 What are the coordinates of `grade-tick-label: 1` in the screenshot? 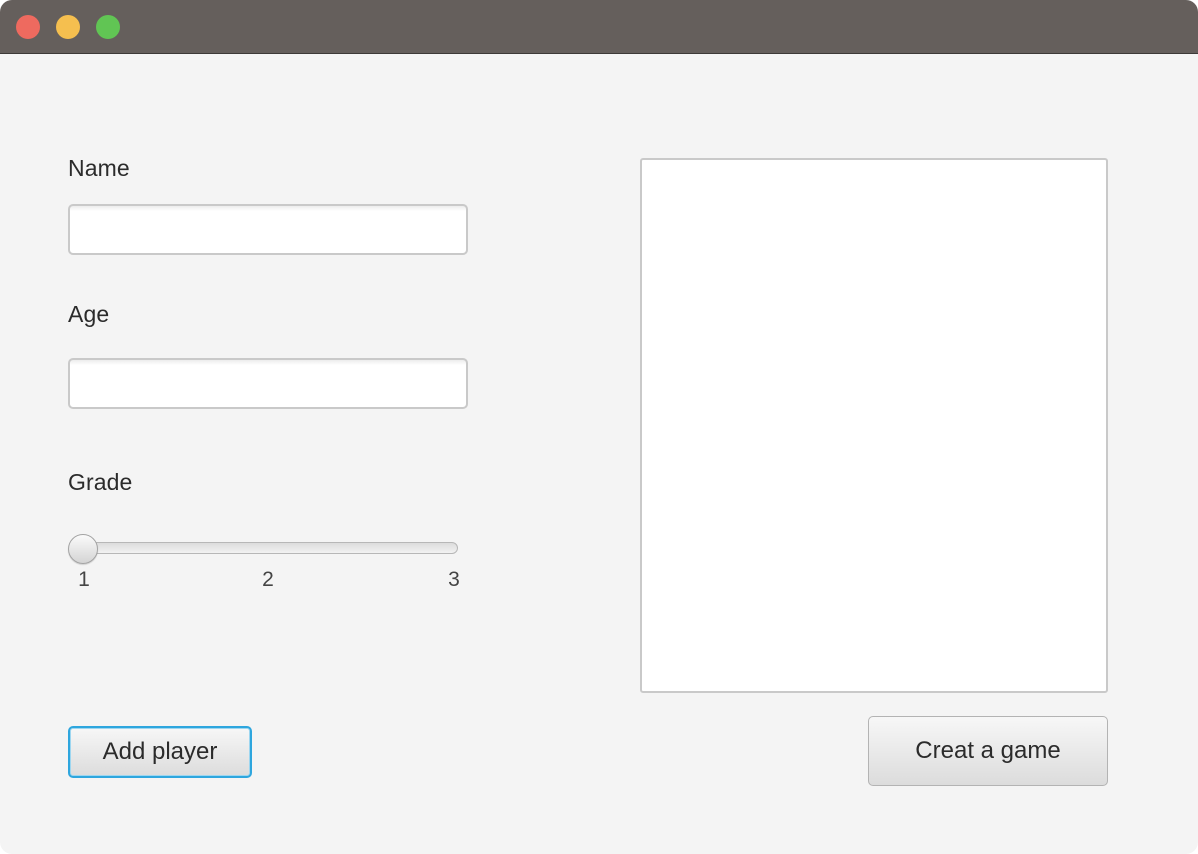 It's located at (84, 579).